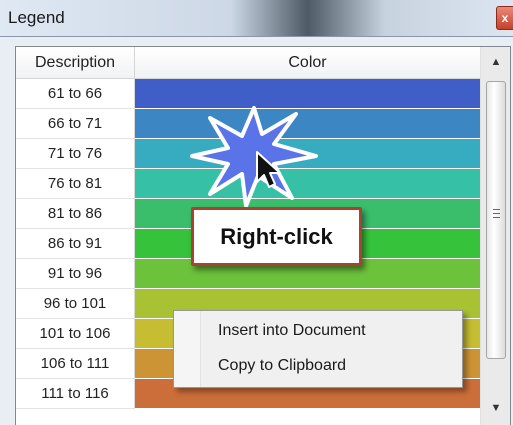  Describe the element at coordinates (268, 169) in the screenshot. I see `mouse-pointer-icon` at that location.